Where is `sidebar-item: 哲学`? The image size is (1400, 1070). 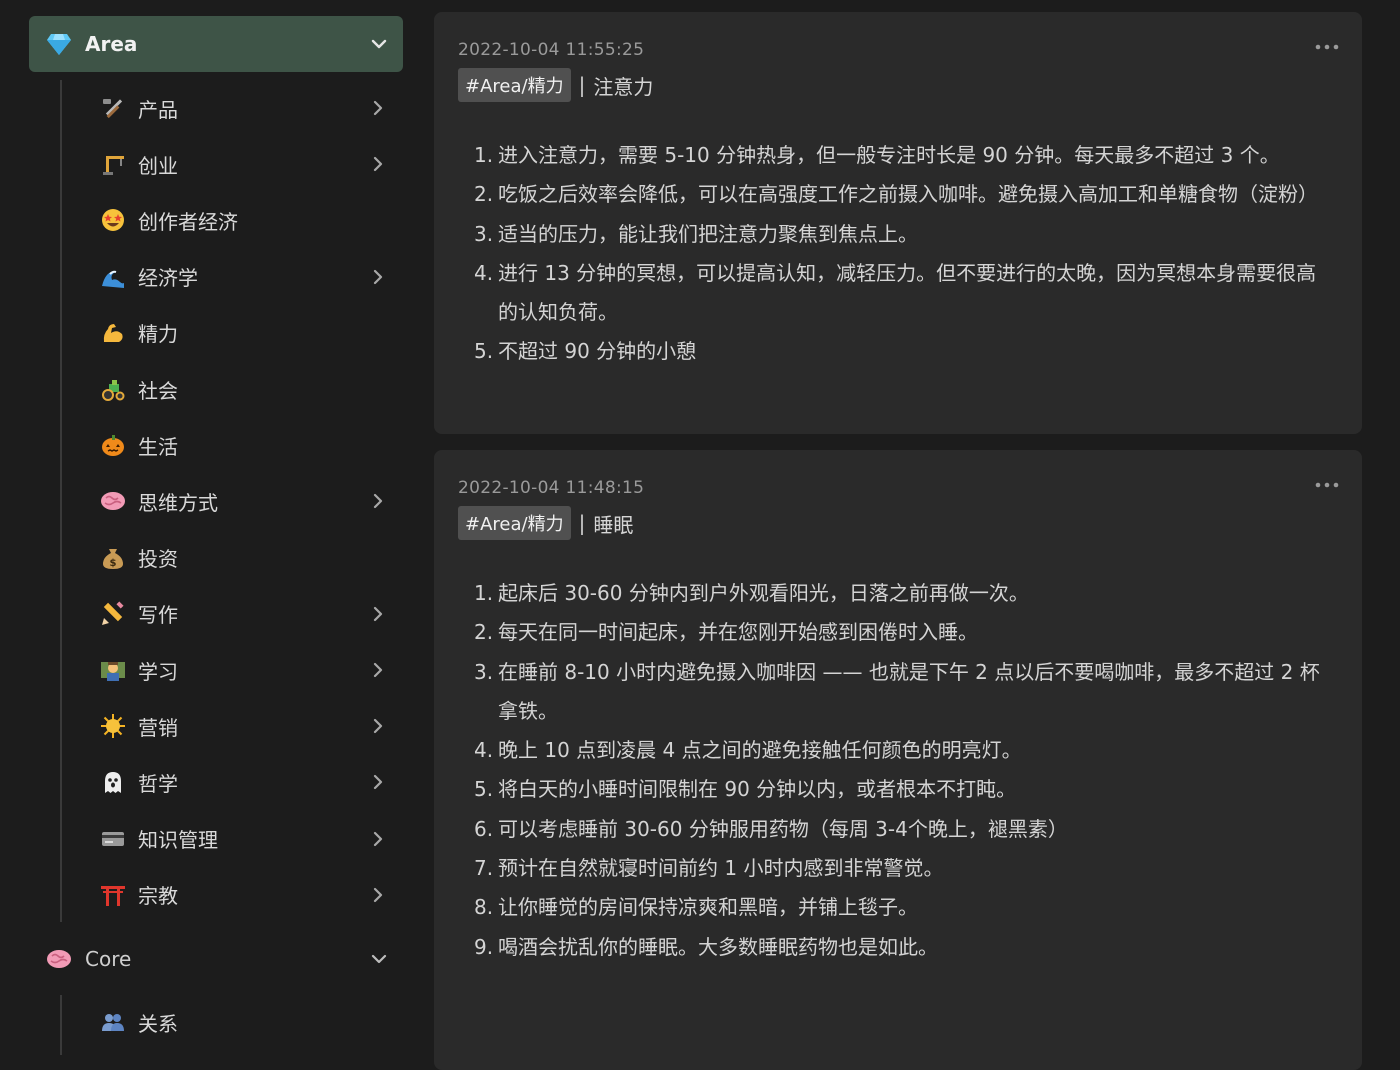
sidebar-item: 哲学 is located at coordinates (243, 782).